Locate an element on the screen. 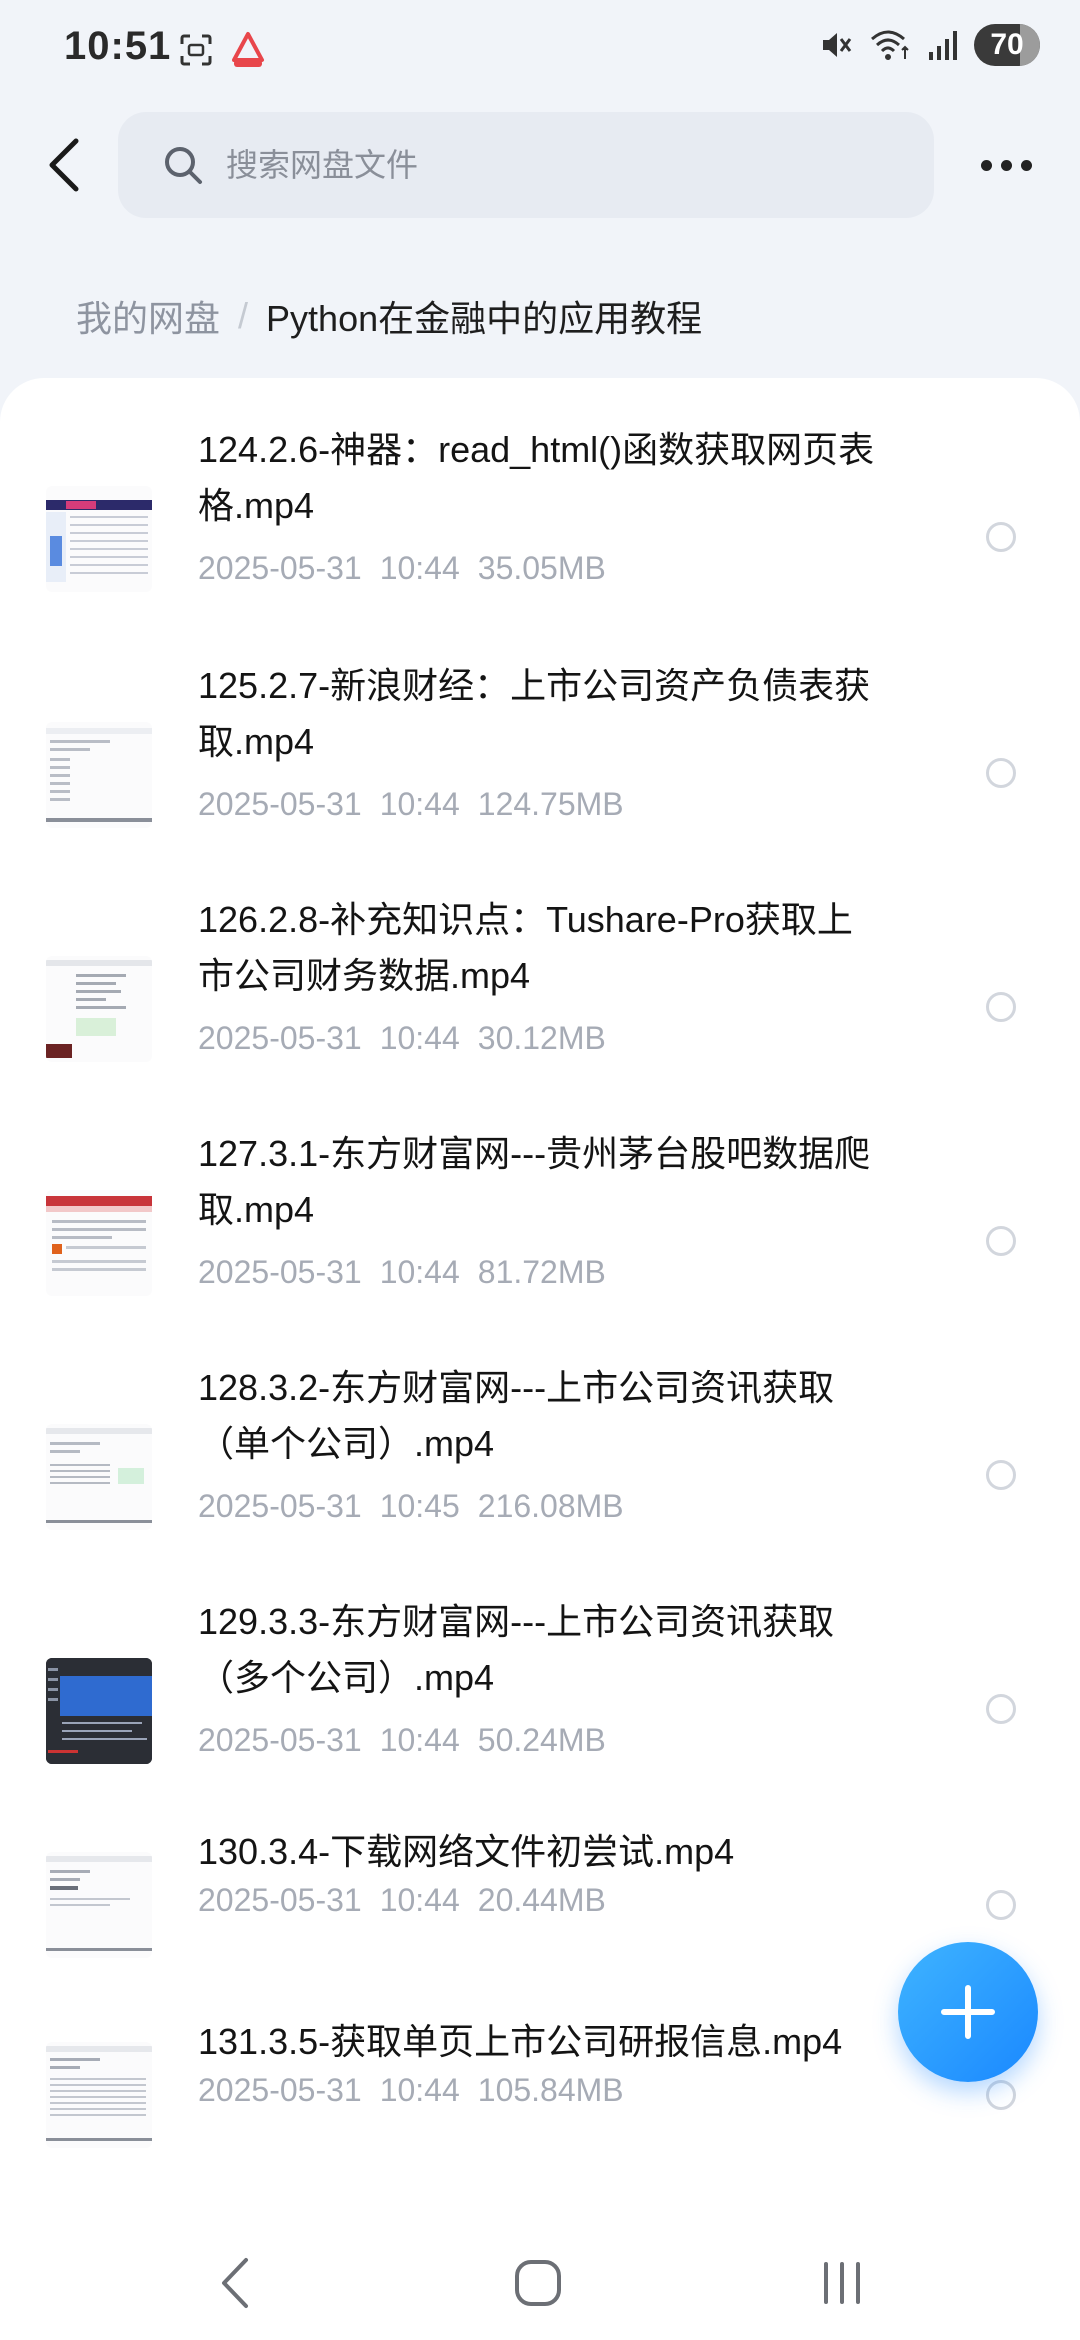  file-meta: 2025-05-31 10:44 35.05MB is located at coordinates (411, 568).